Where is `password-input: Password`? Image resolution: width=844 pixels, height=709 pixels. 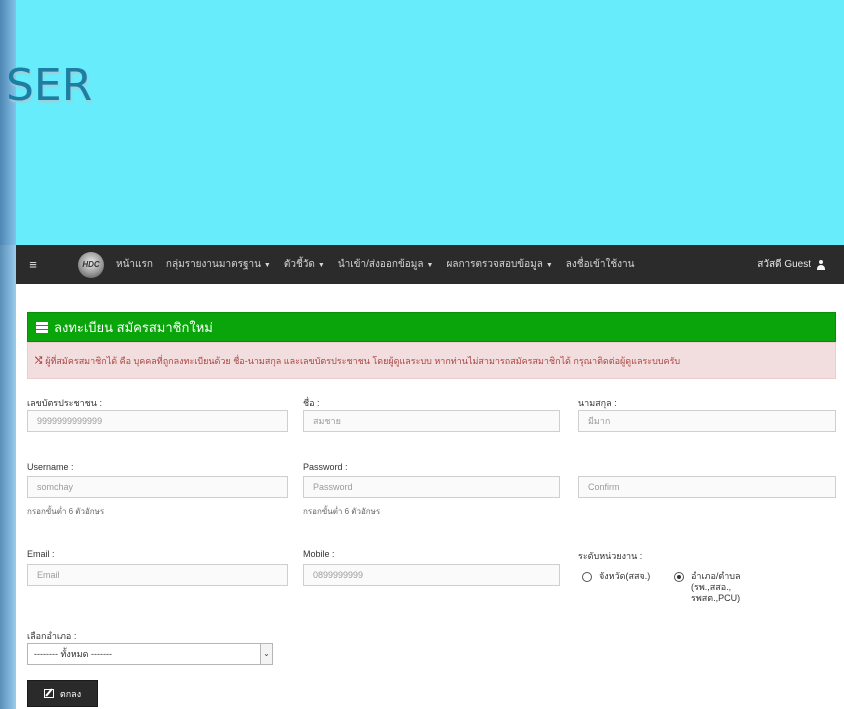
password-input: Password is located at coordinates (431, 487).